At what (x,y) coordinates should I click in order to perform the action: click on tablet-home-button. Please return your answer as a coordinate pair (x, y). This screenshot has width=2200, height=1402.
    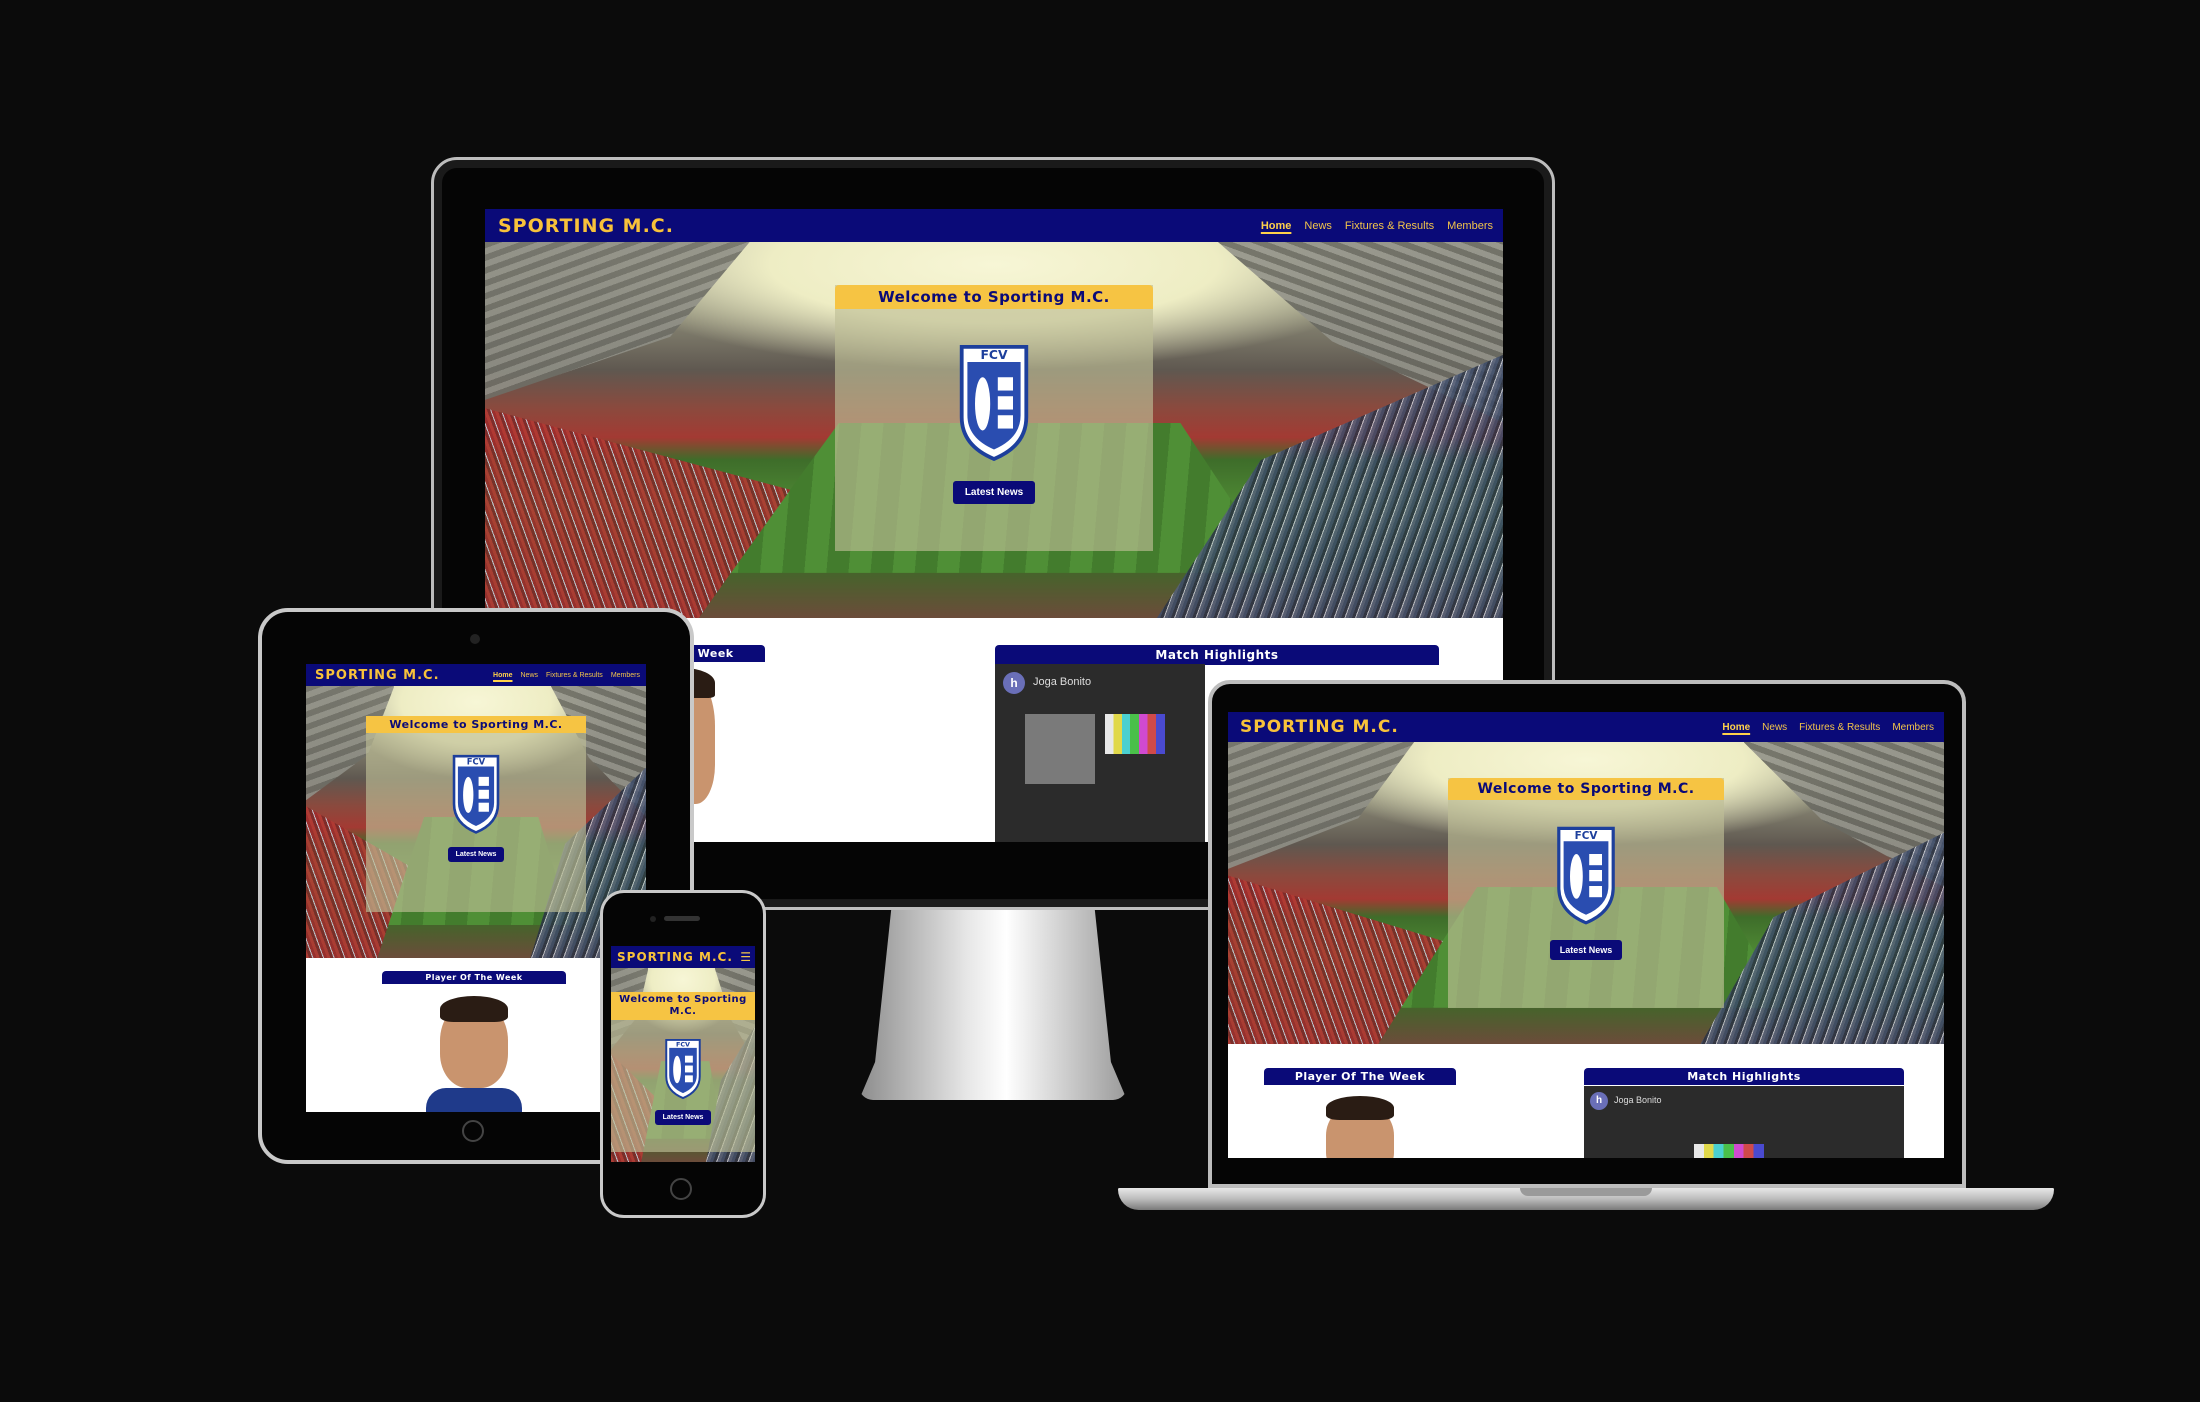
    Looking at the image, I should click on (473, 1131).